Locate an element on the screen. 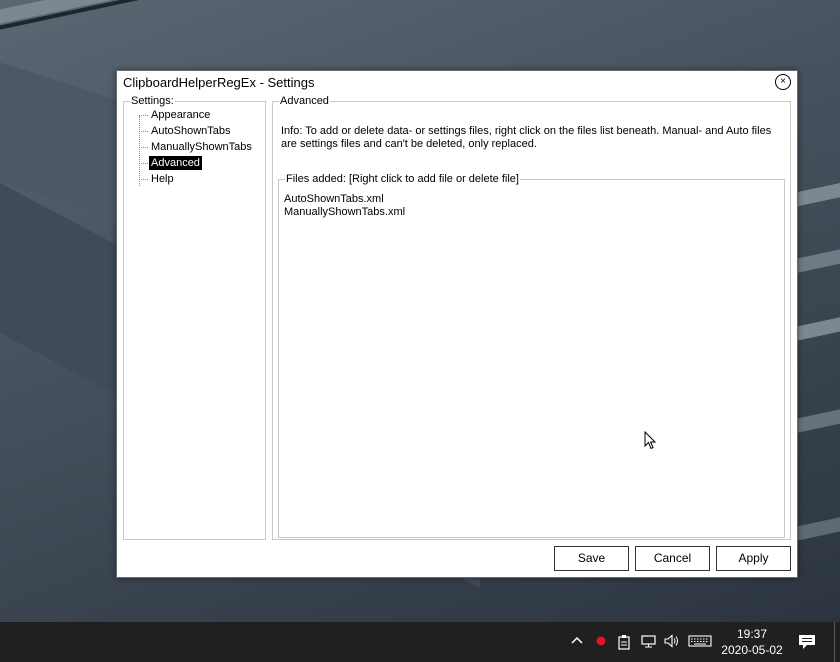  cancel-button: Cancel is located at coordinates (672, 558).